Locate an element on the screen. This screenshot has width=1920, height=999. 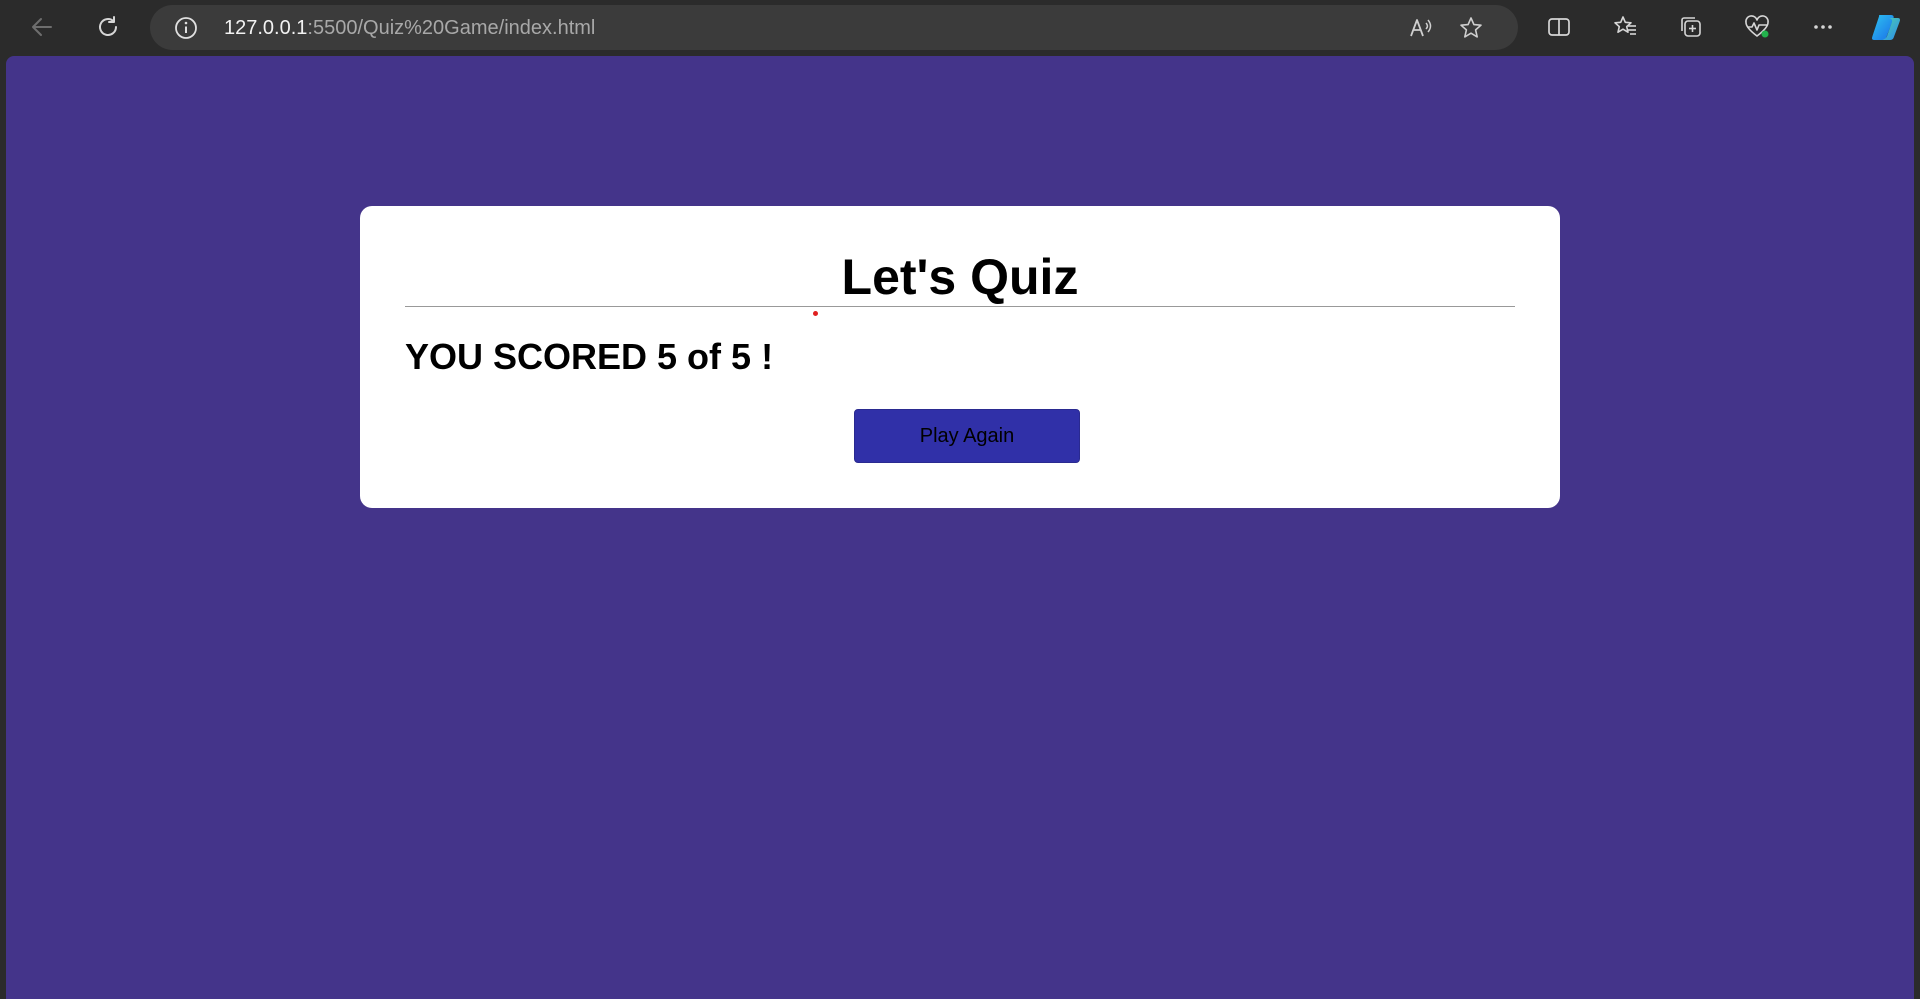
favorites-button is located at coordinates (1625, 27).